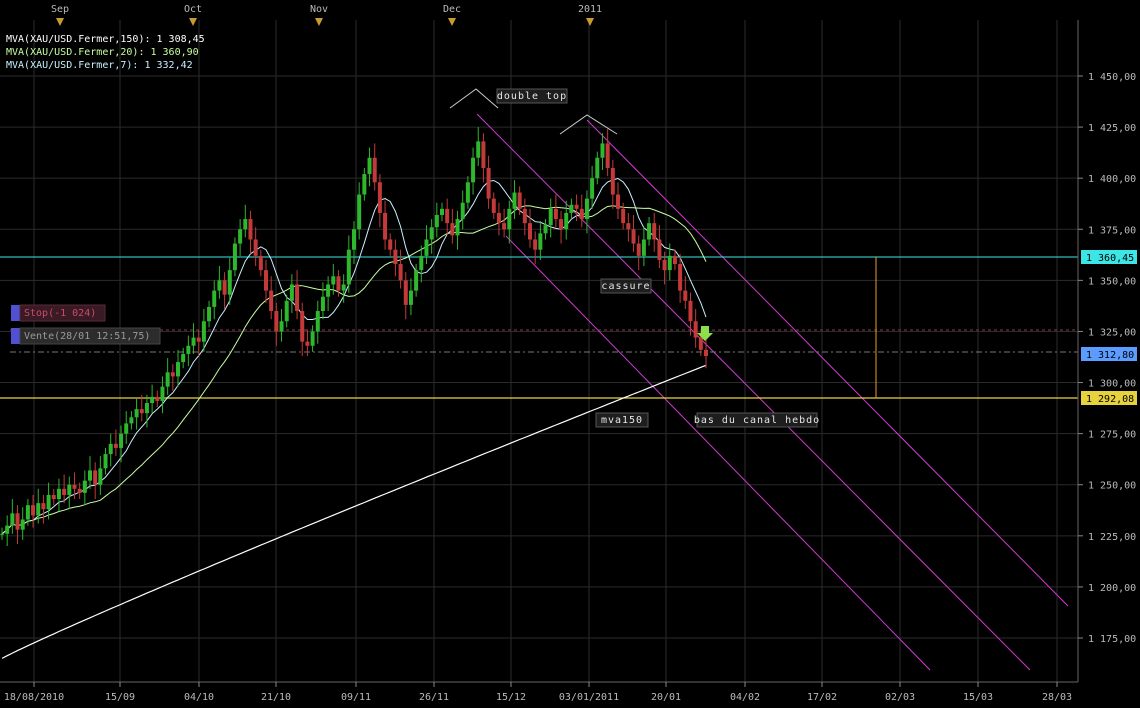  Describe the element at coordinates (666, 697) in the screenshot. I see `x-tick-label: 20/01` at that location.